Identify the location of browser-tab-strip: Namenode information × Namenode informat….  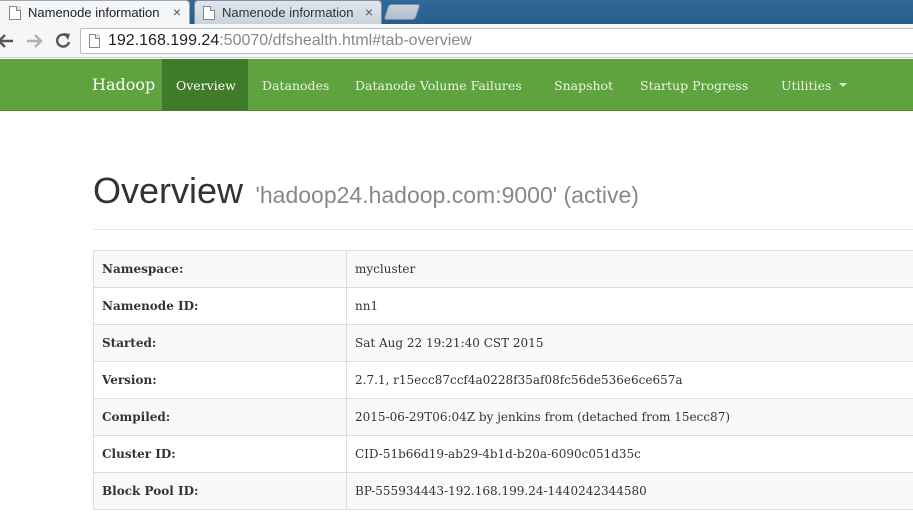
(456, 12).